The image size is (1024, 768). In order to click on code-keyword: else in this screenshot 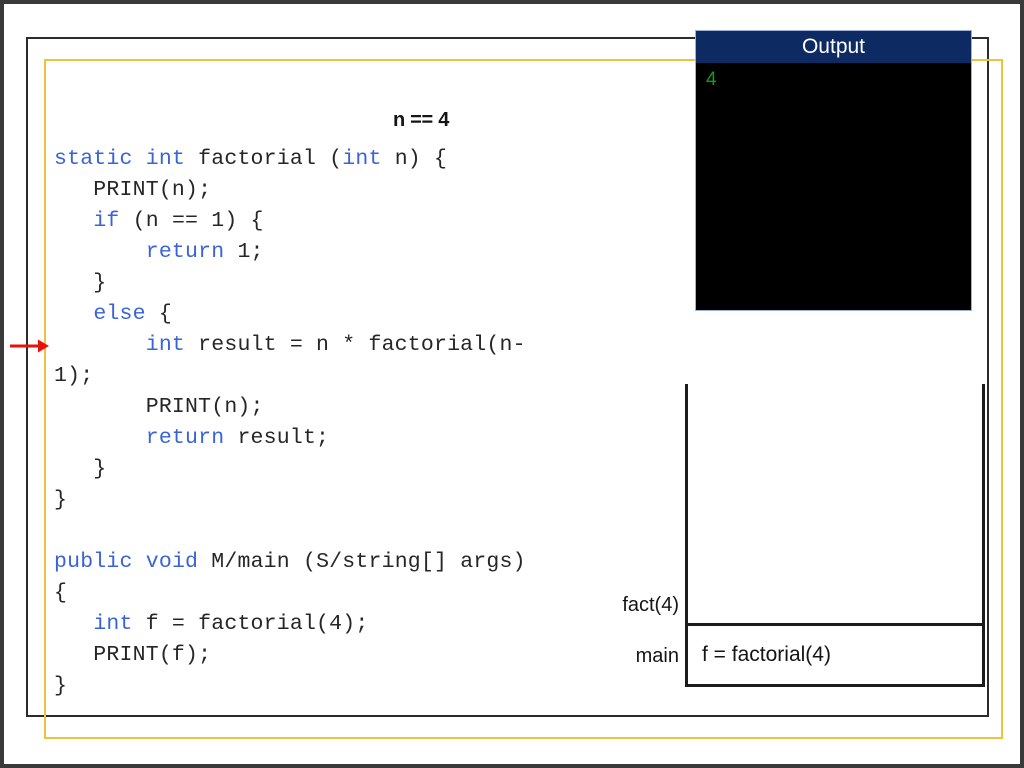, I will do `click(119, 314)`.